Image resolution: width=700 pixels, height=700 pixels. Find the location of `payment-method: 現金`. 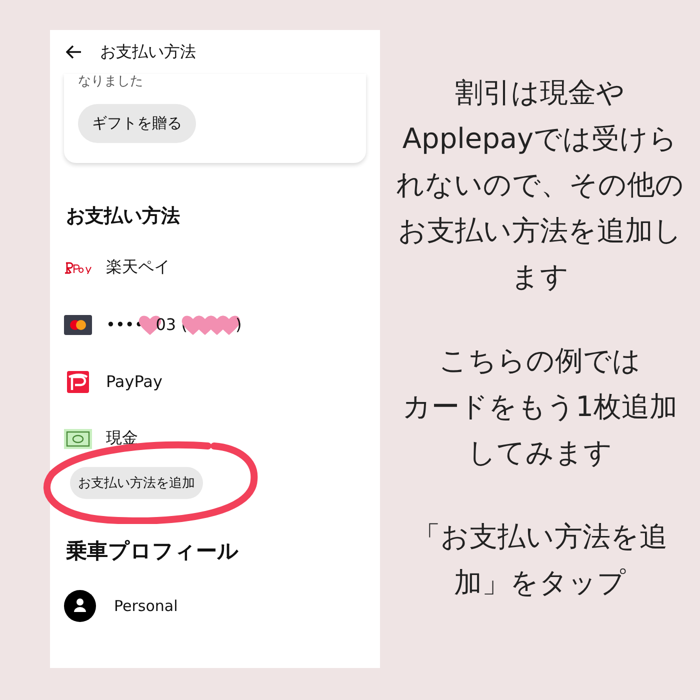

payment-method: 現金 is located at coordinates (122, 438).